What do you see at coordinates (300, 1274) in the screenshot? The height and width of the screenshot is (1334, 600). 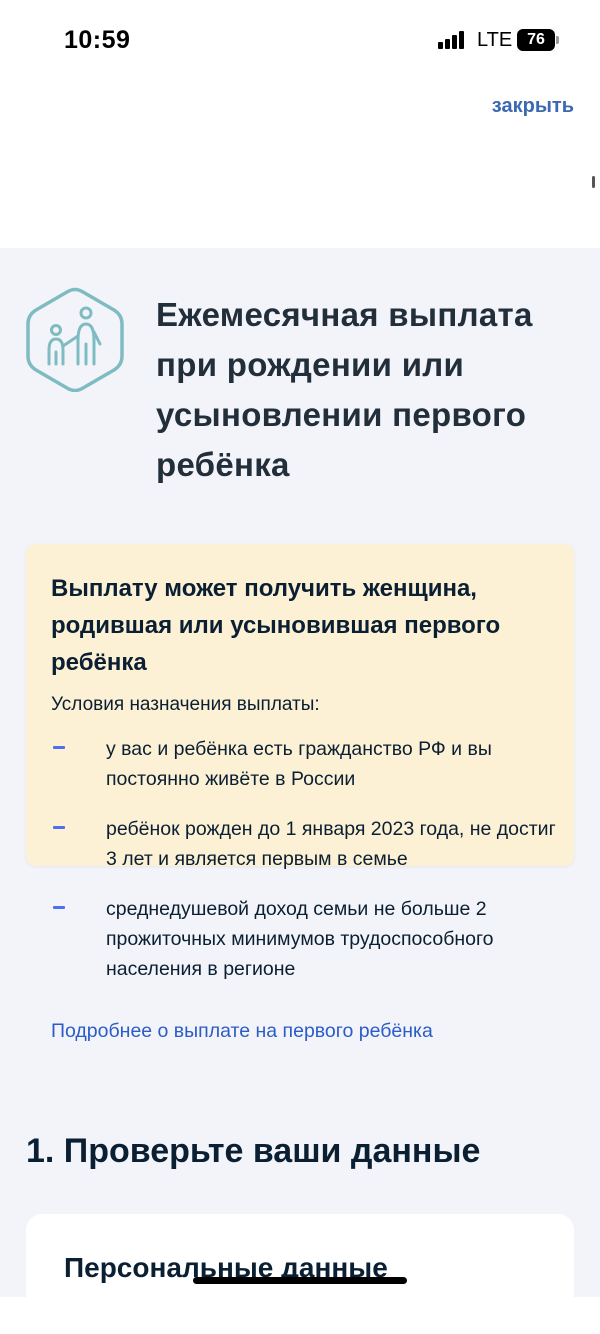 I see `personal-data-card: Персональные данные` at bounding box center [300, 1274].